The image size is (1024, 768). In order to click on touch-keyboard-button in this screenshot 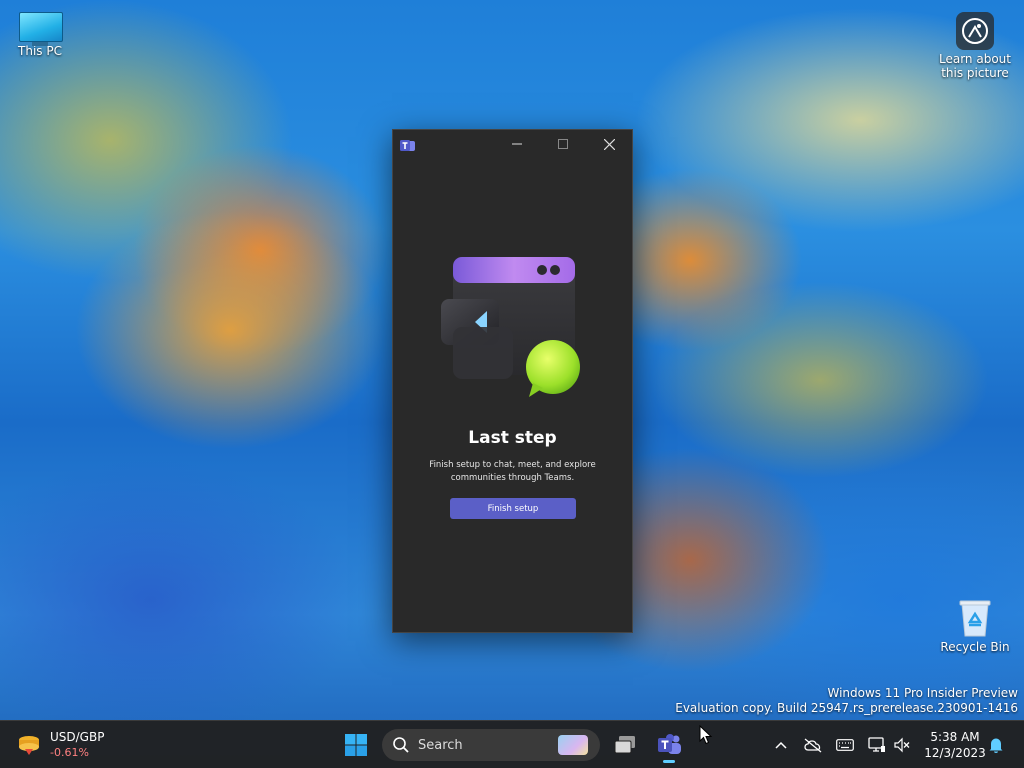, I will do `click(845, 745)`.